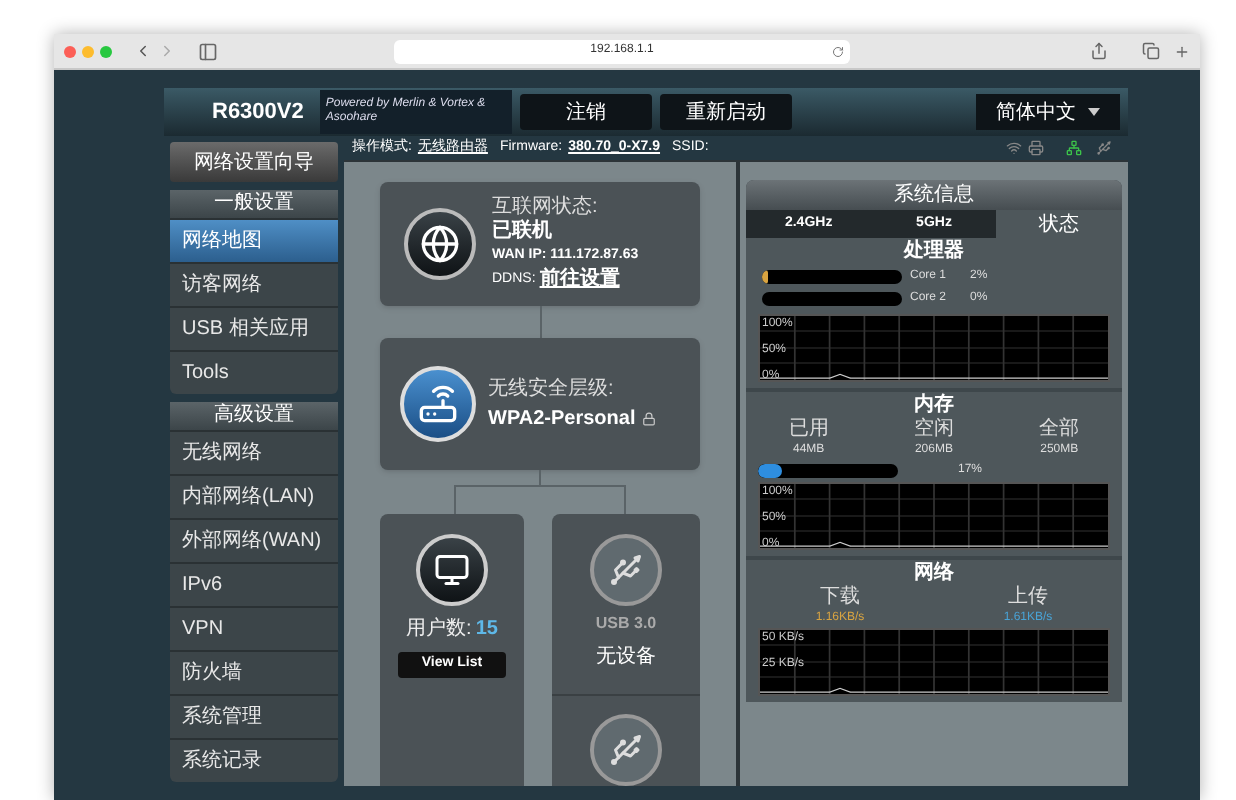  Describe the element at coordinates (254, 240) in the screenshot. I see `menu-item: 网络地图` at that location.